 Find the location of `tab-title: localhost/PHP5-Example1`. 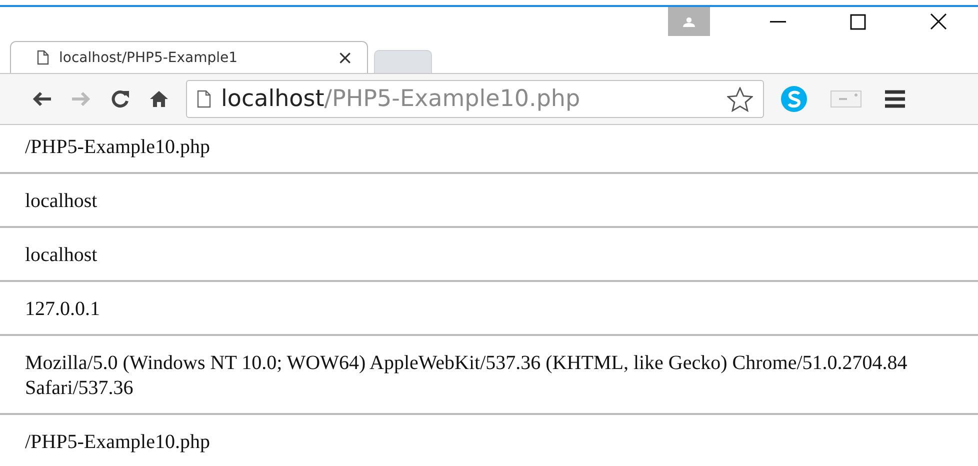

tab-title: localhost/PHP5-Example1 is located at coordinates (149, 58).